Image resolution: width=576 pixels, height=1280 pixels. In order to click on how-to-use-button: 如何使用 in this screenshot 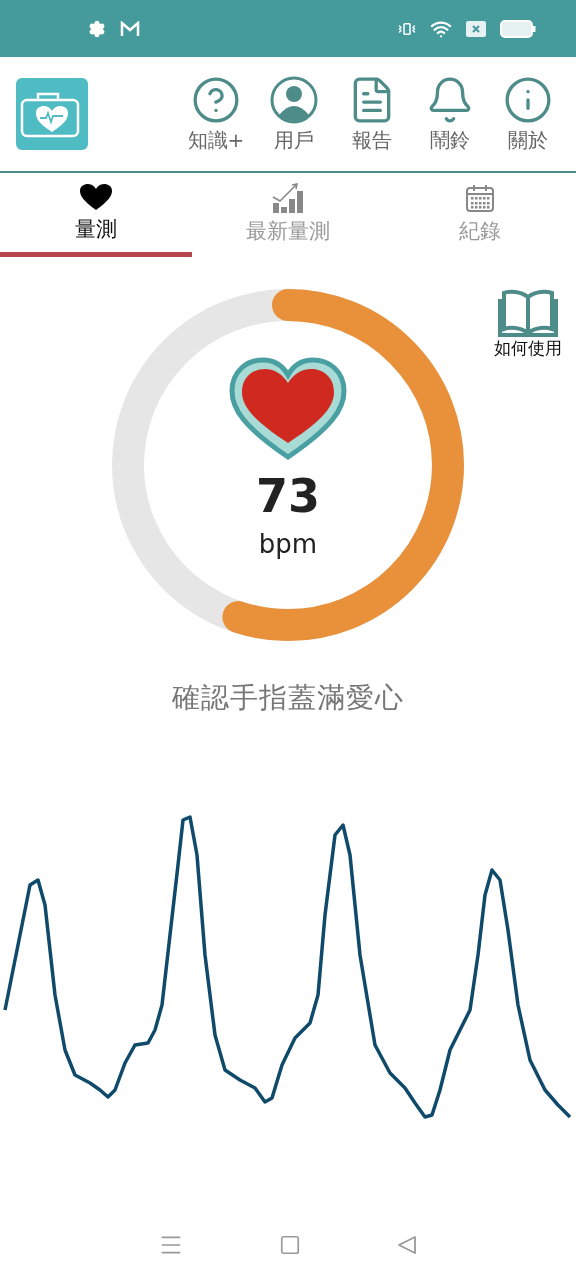, I will do `click(528, 324)`.